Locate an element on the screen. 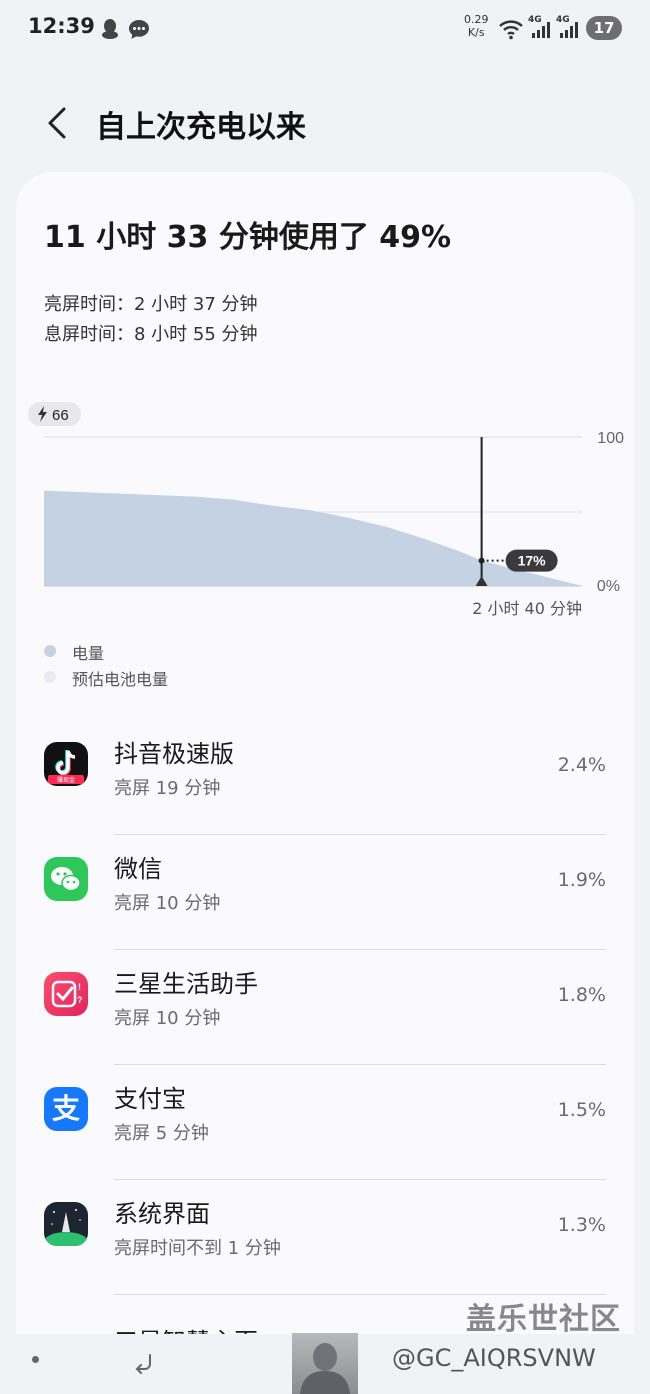 The image size is (650, 1394). app-name: 三星生活助手 is located at coordinates (186, 984).